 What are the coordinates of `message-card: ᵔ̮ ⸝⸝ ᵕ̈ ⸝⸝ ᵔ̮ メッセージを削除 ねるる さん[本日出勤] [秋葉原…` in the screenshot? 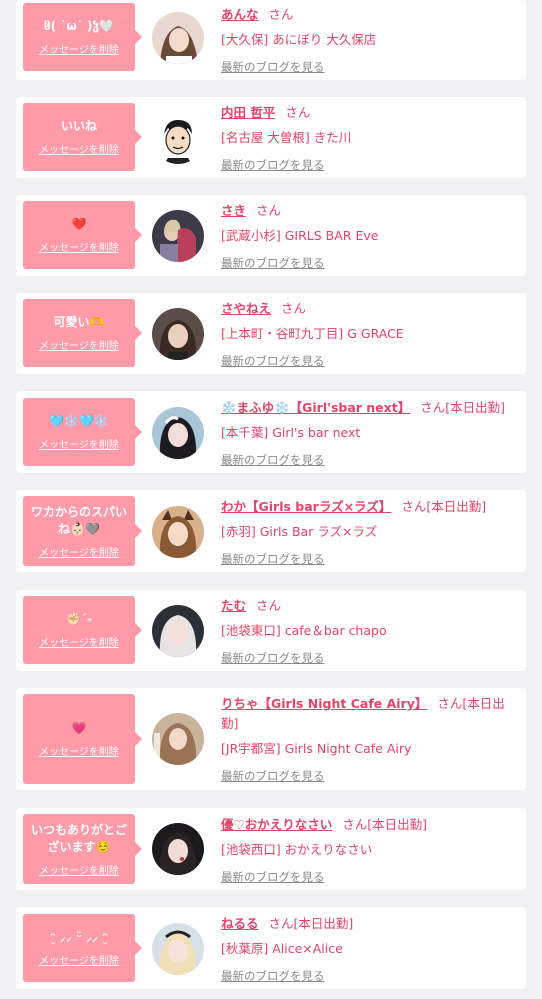 It's located at (271, 948).